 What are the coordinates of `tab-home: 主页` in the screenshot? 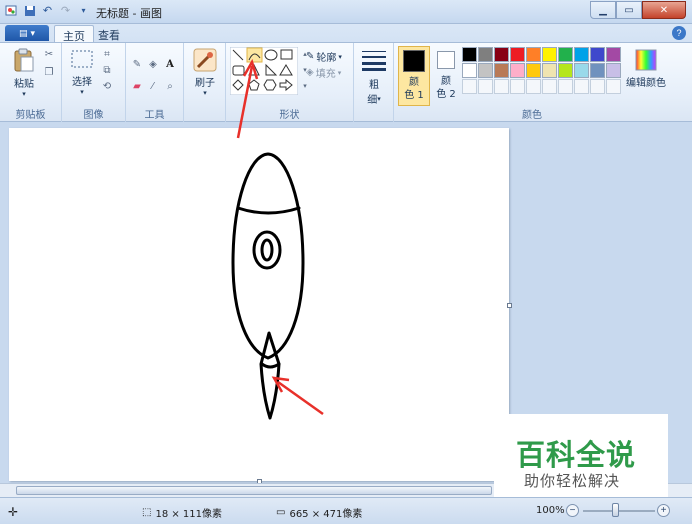 It's located at (74, 34).